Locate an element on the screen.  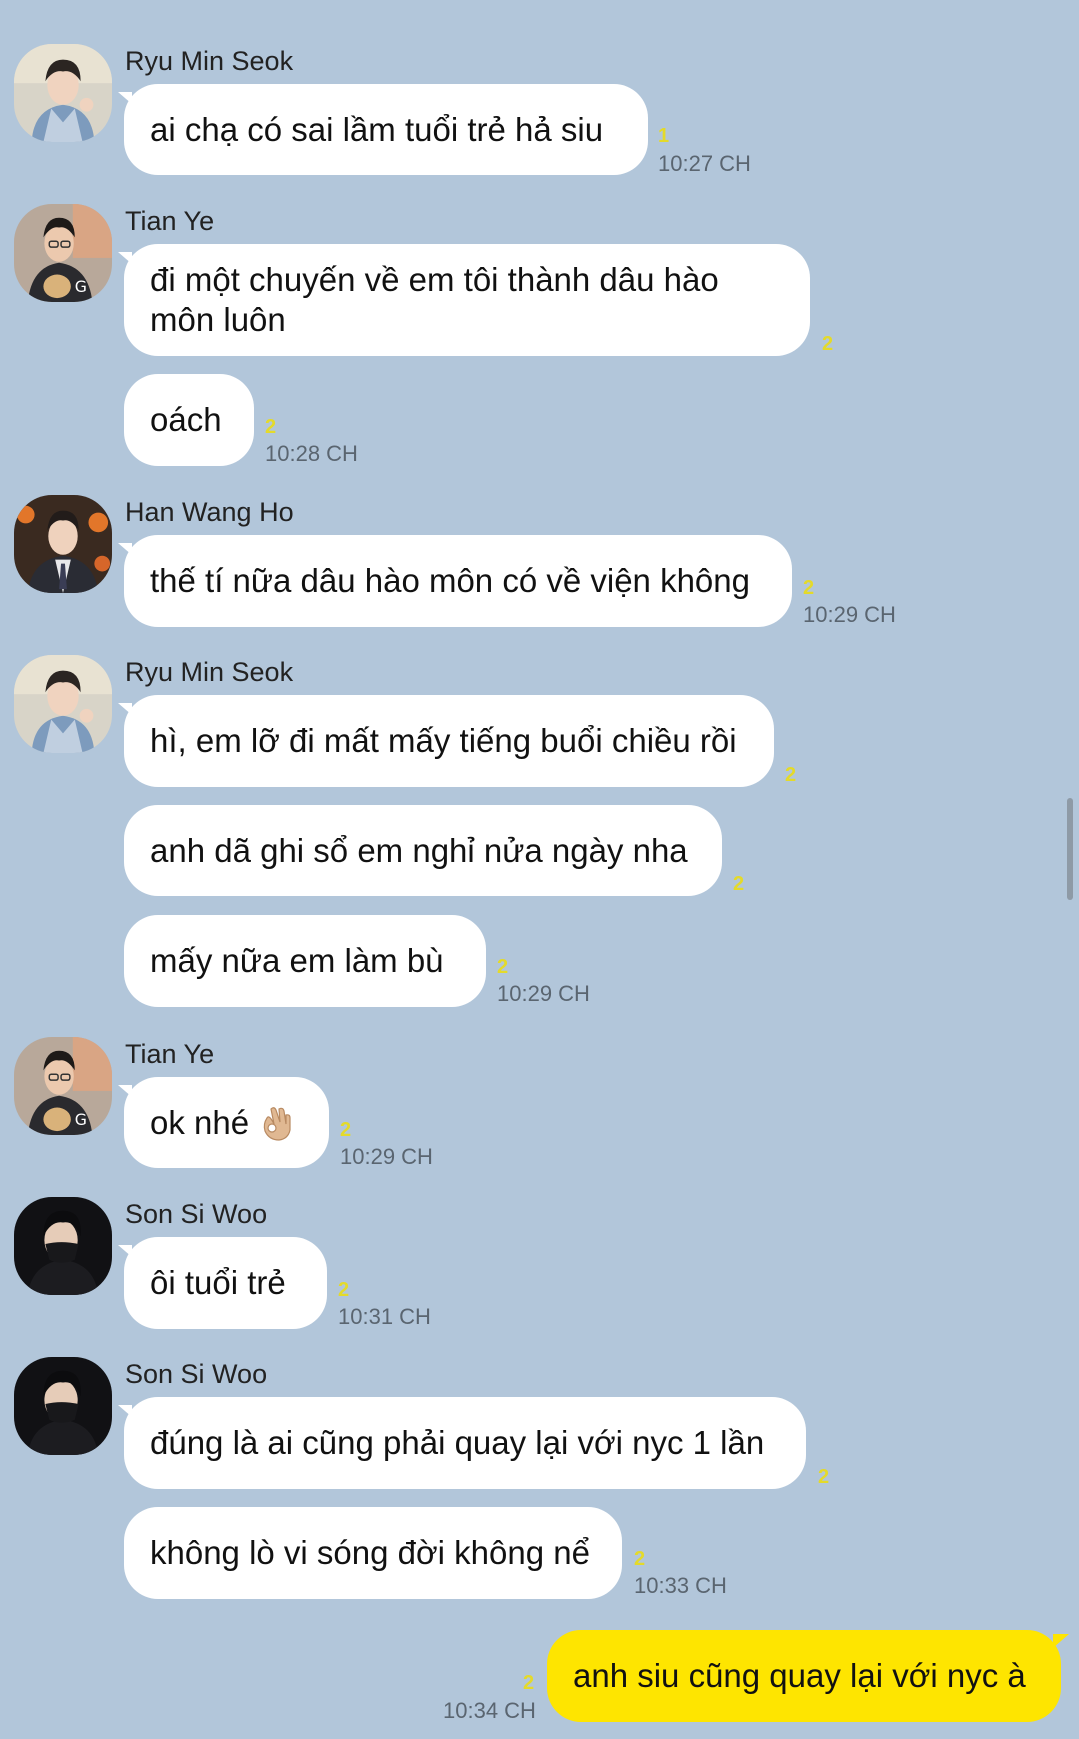
message-time: 10:34 CH is located at coordinates (489, 1710).